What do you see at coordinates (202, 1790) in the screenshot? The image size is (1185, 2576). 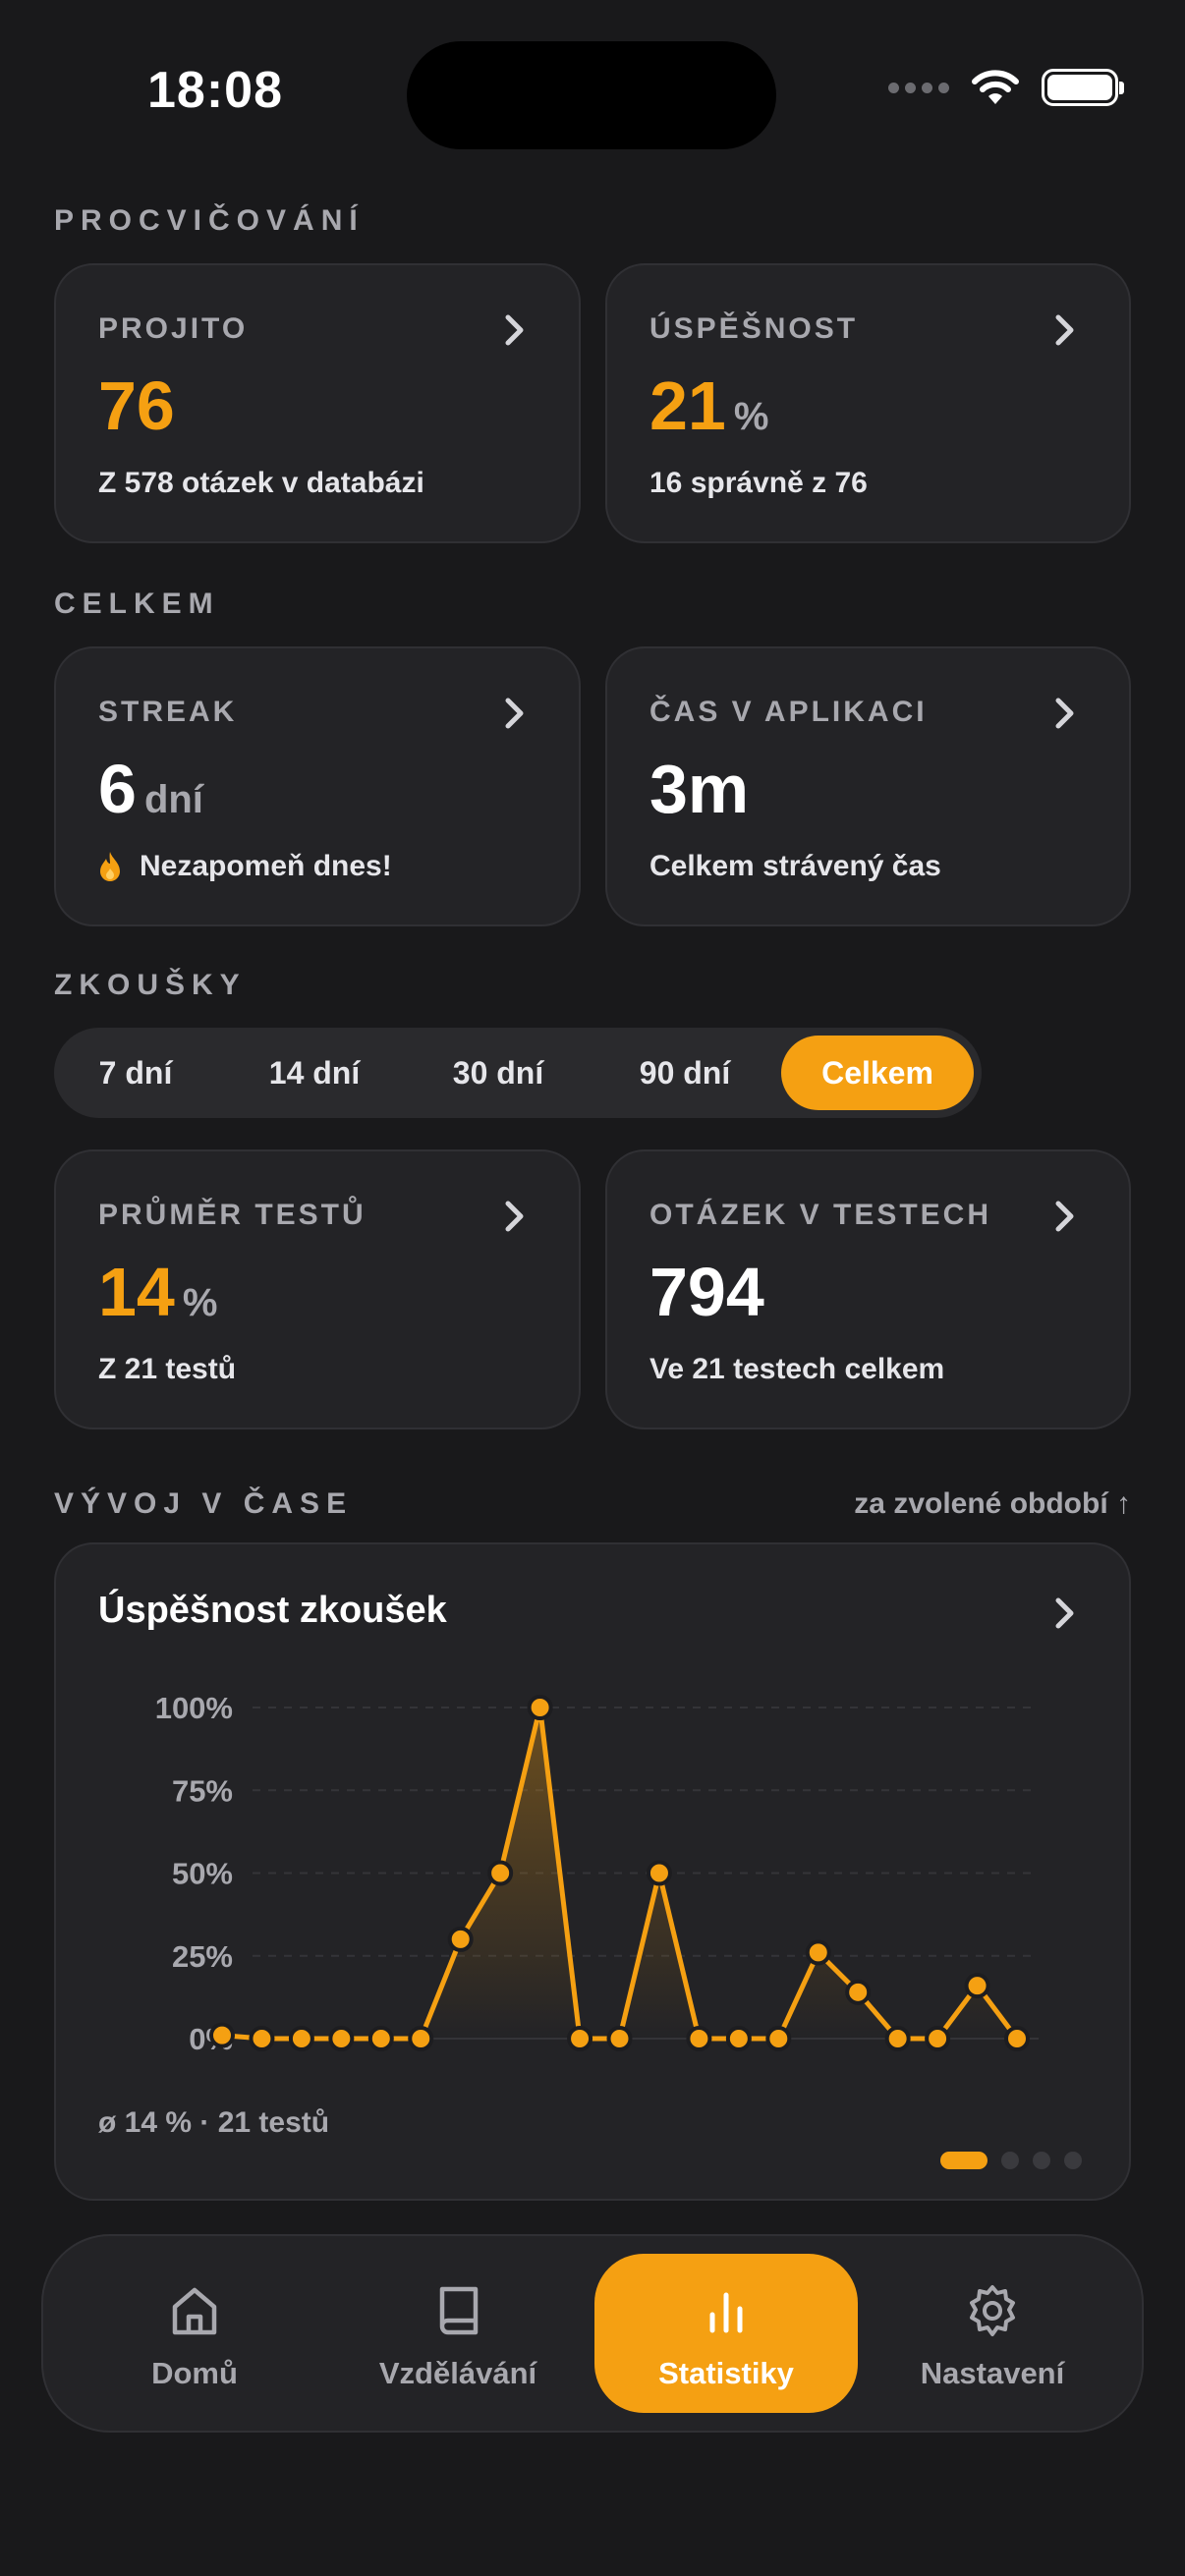 I see `y-tick-label: 75%` at bounding box center [202, 1790].